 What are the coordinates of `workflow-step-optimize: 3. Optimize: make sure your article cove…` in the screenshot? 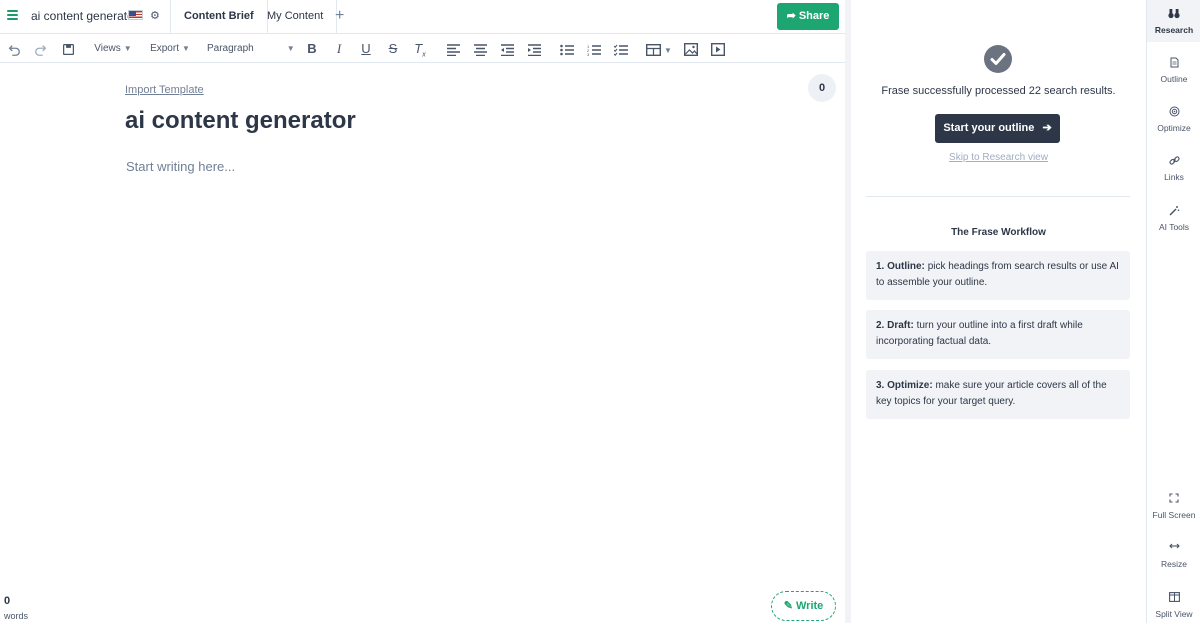 It's located at (998, 394).